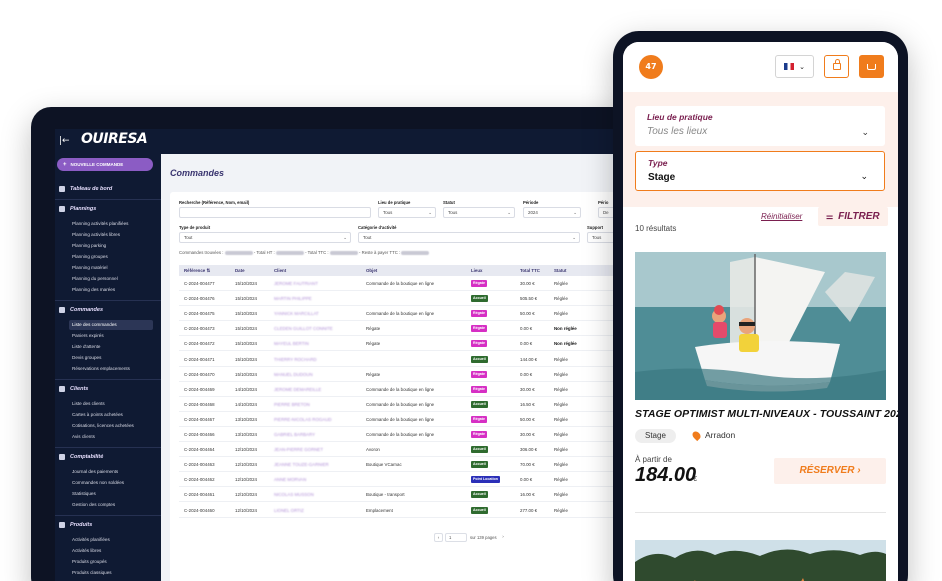 This screenshot has width=942, height=581. I want to click on sidebar-item: Planning des marées, so click(93, 289).